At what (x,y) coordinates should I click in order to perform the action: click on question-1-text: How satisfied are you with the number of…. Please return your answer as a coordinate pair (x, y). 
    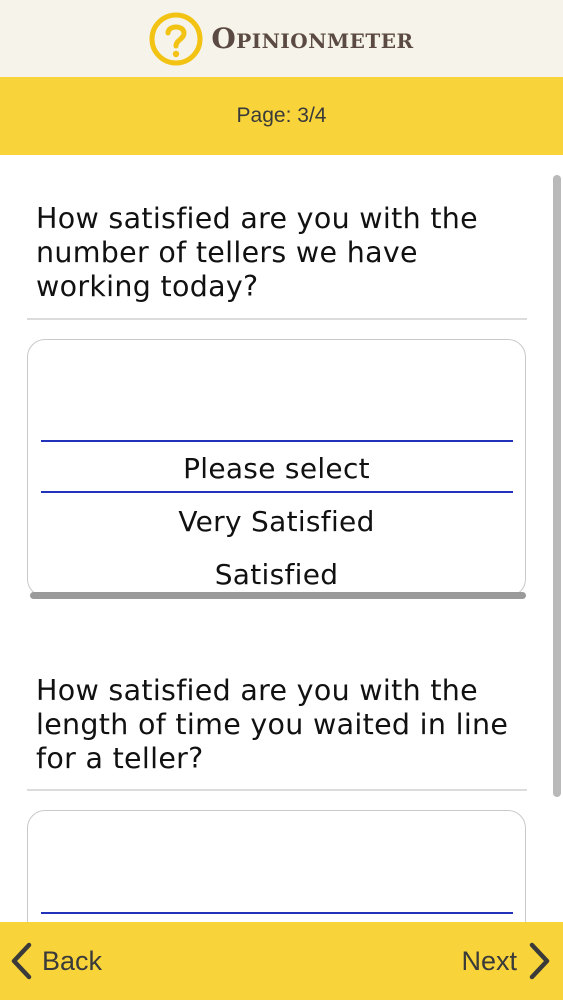
    Looking at the image, I should click on (257, 252).